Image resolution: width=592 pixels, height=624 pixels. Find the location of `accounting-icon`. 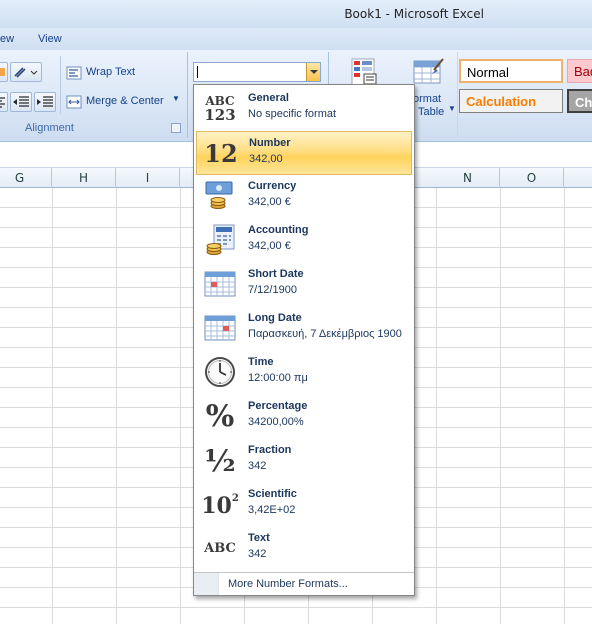

accounting-icon is located at coordinates (220, 241).